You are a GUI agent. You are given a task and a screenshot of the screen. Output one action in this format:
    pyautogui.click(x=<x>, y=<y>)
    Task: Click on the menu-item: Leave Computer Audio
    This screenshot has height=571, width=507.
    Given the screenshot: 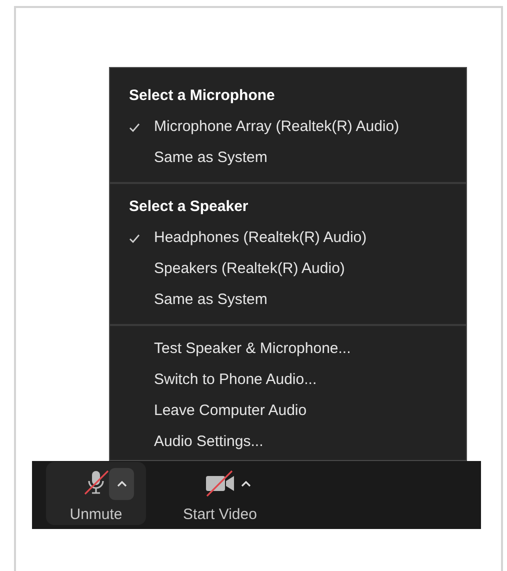 What is the action you would take?
    pyautogui.click(x=230, y=411)
    